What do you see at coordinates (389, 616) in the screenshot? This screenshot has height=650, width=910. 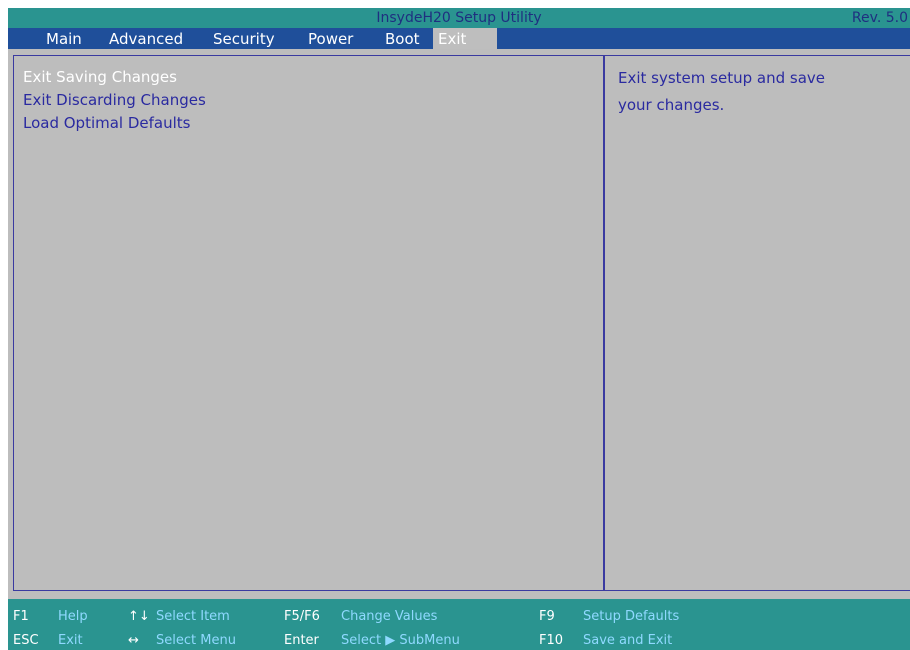 I see `change-values-desc: Change Values` at bounding box center [389, 616].